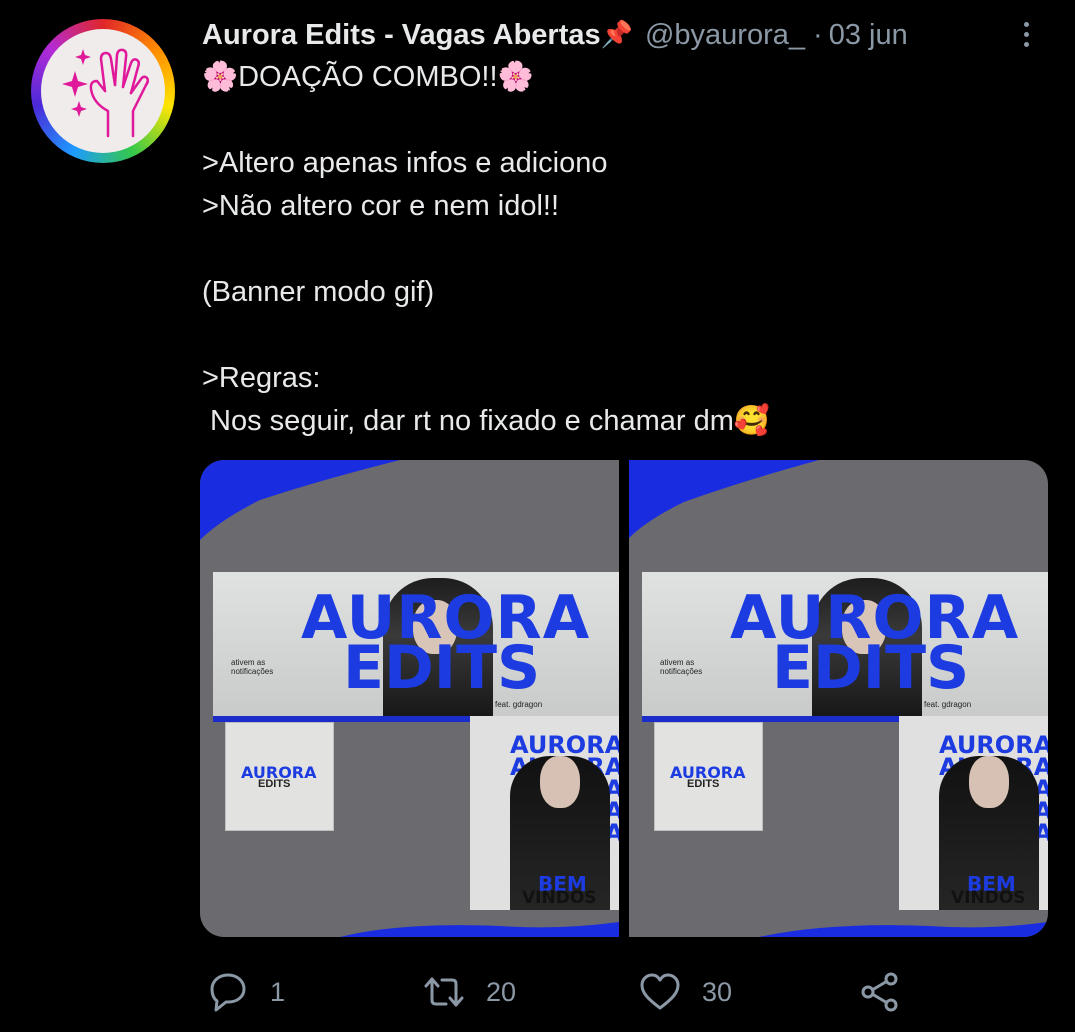 The width and height of the screenshot is (1075, 1032). I want to click on handle: @byaurora_, so click(725, 35).